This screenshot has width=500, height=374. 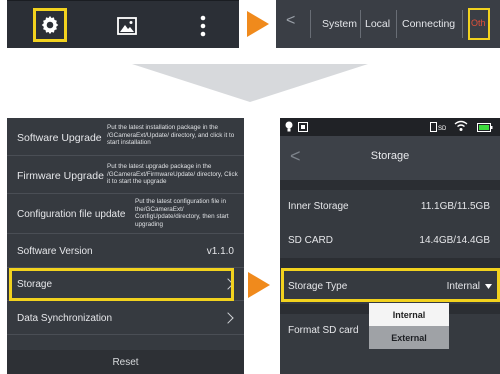 I want to click on tab-connecting: Connecting, so click(x=428, y=24).